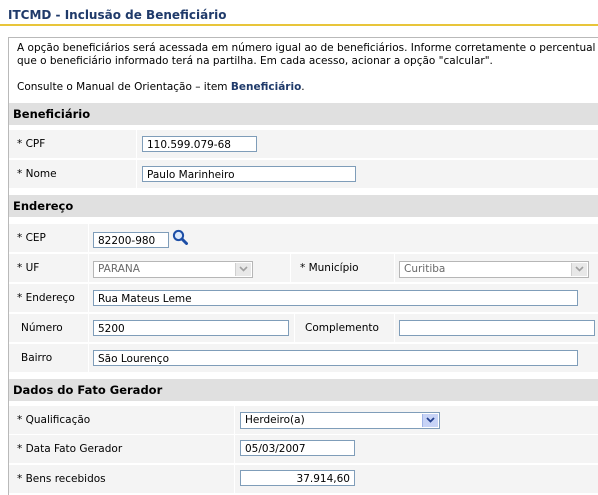  Describe the element at coordinates (199, 144) in the screenshot. I see `cpf-input: 110.599.079-68` at that location.